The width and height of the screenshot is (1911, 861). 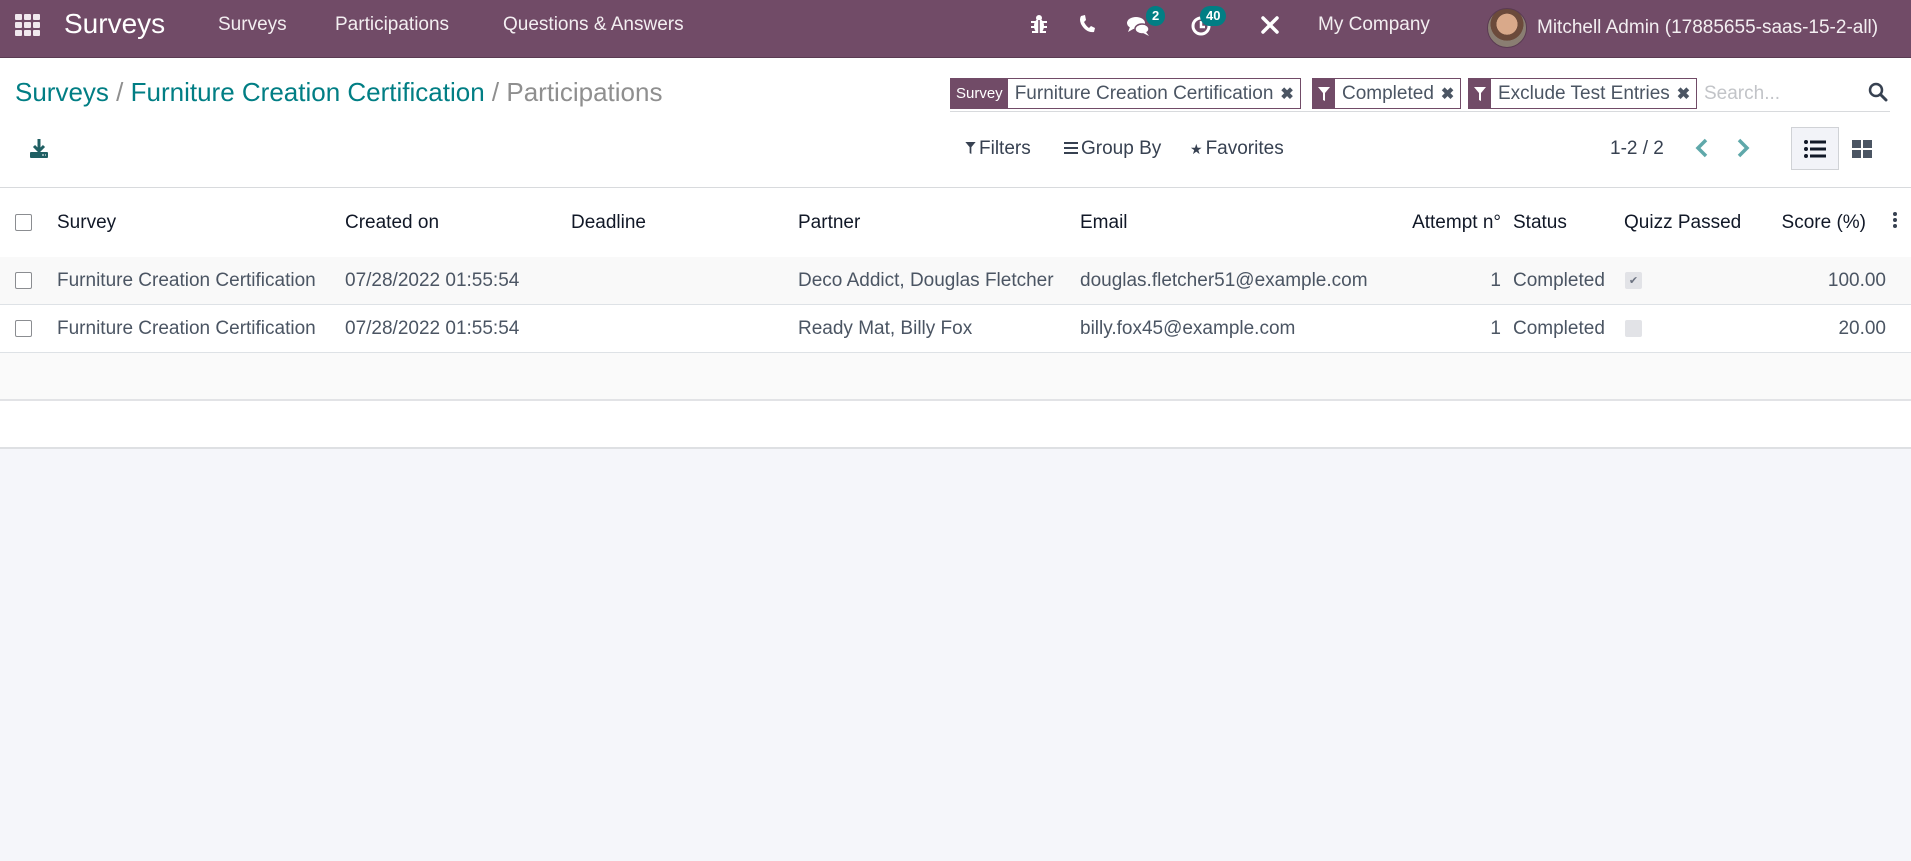 I want to click on download-icon, so click(x=39, y=148).